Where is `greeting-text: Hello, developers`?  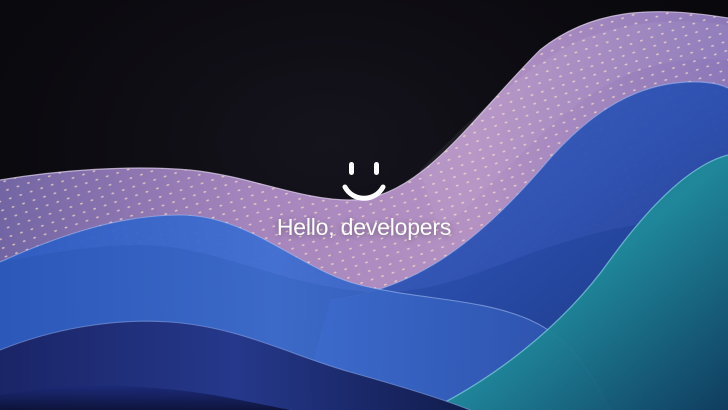 greeting-text: Hello, developers is located at coordinates (364, 227).